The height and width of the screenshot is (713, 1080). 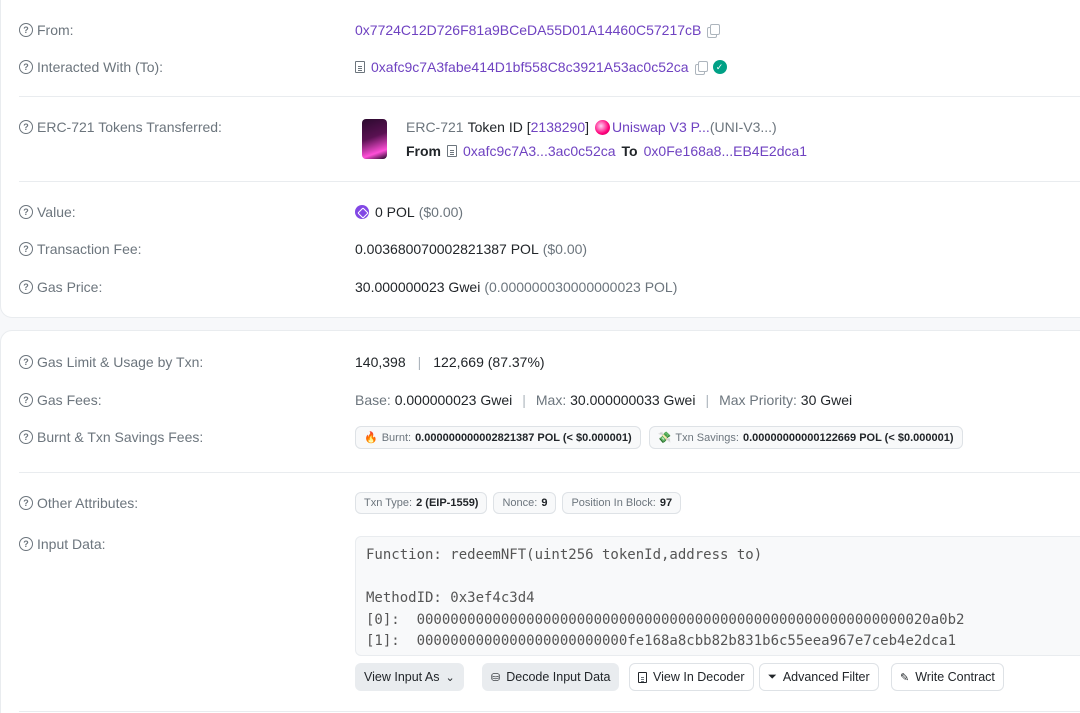 What do you see at coordinates (78, 503) in the screenshot?
I see `attributes-label: ? Other Attributes:` at bounding box center [78, 503].